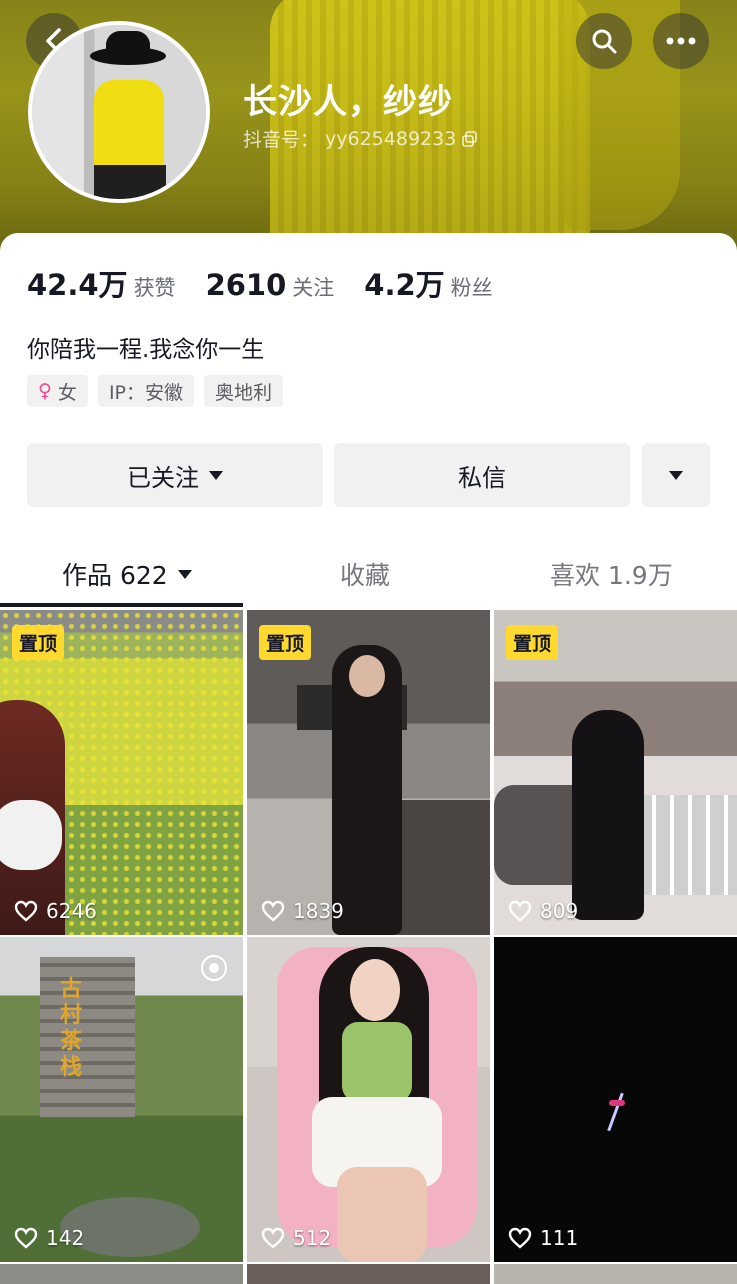 The image size is (737, 1284). I want to click on tab-favorites: 收藏, so click(365, 574).